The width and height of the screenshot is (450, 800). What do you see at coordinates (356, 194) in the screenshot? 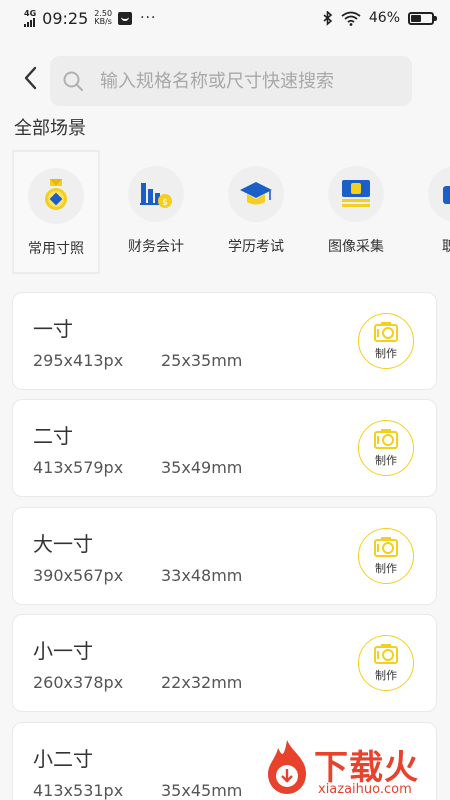
I see `id-card-icon` at bounding box center [356, 194].